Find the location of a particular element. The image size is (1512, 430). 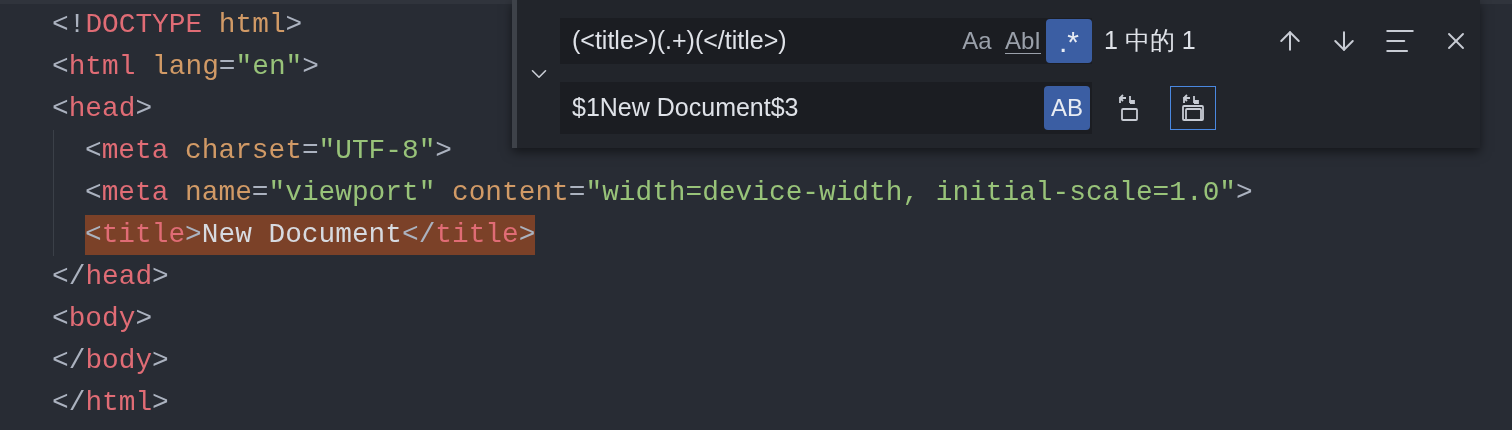

replace-input: $1New Document$3 AB is located at coordinates (826, 108).